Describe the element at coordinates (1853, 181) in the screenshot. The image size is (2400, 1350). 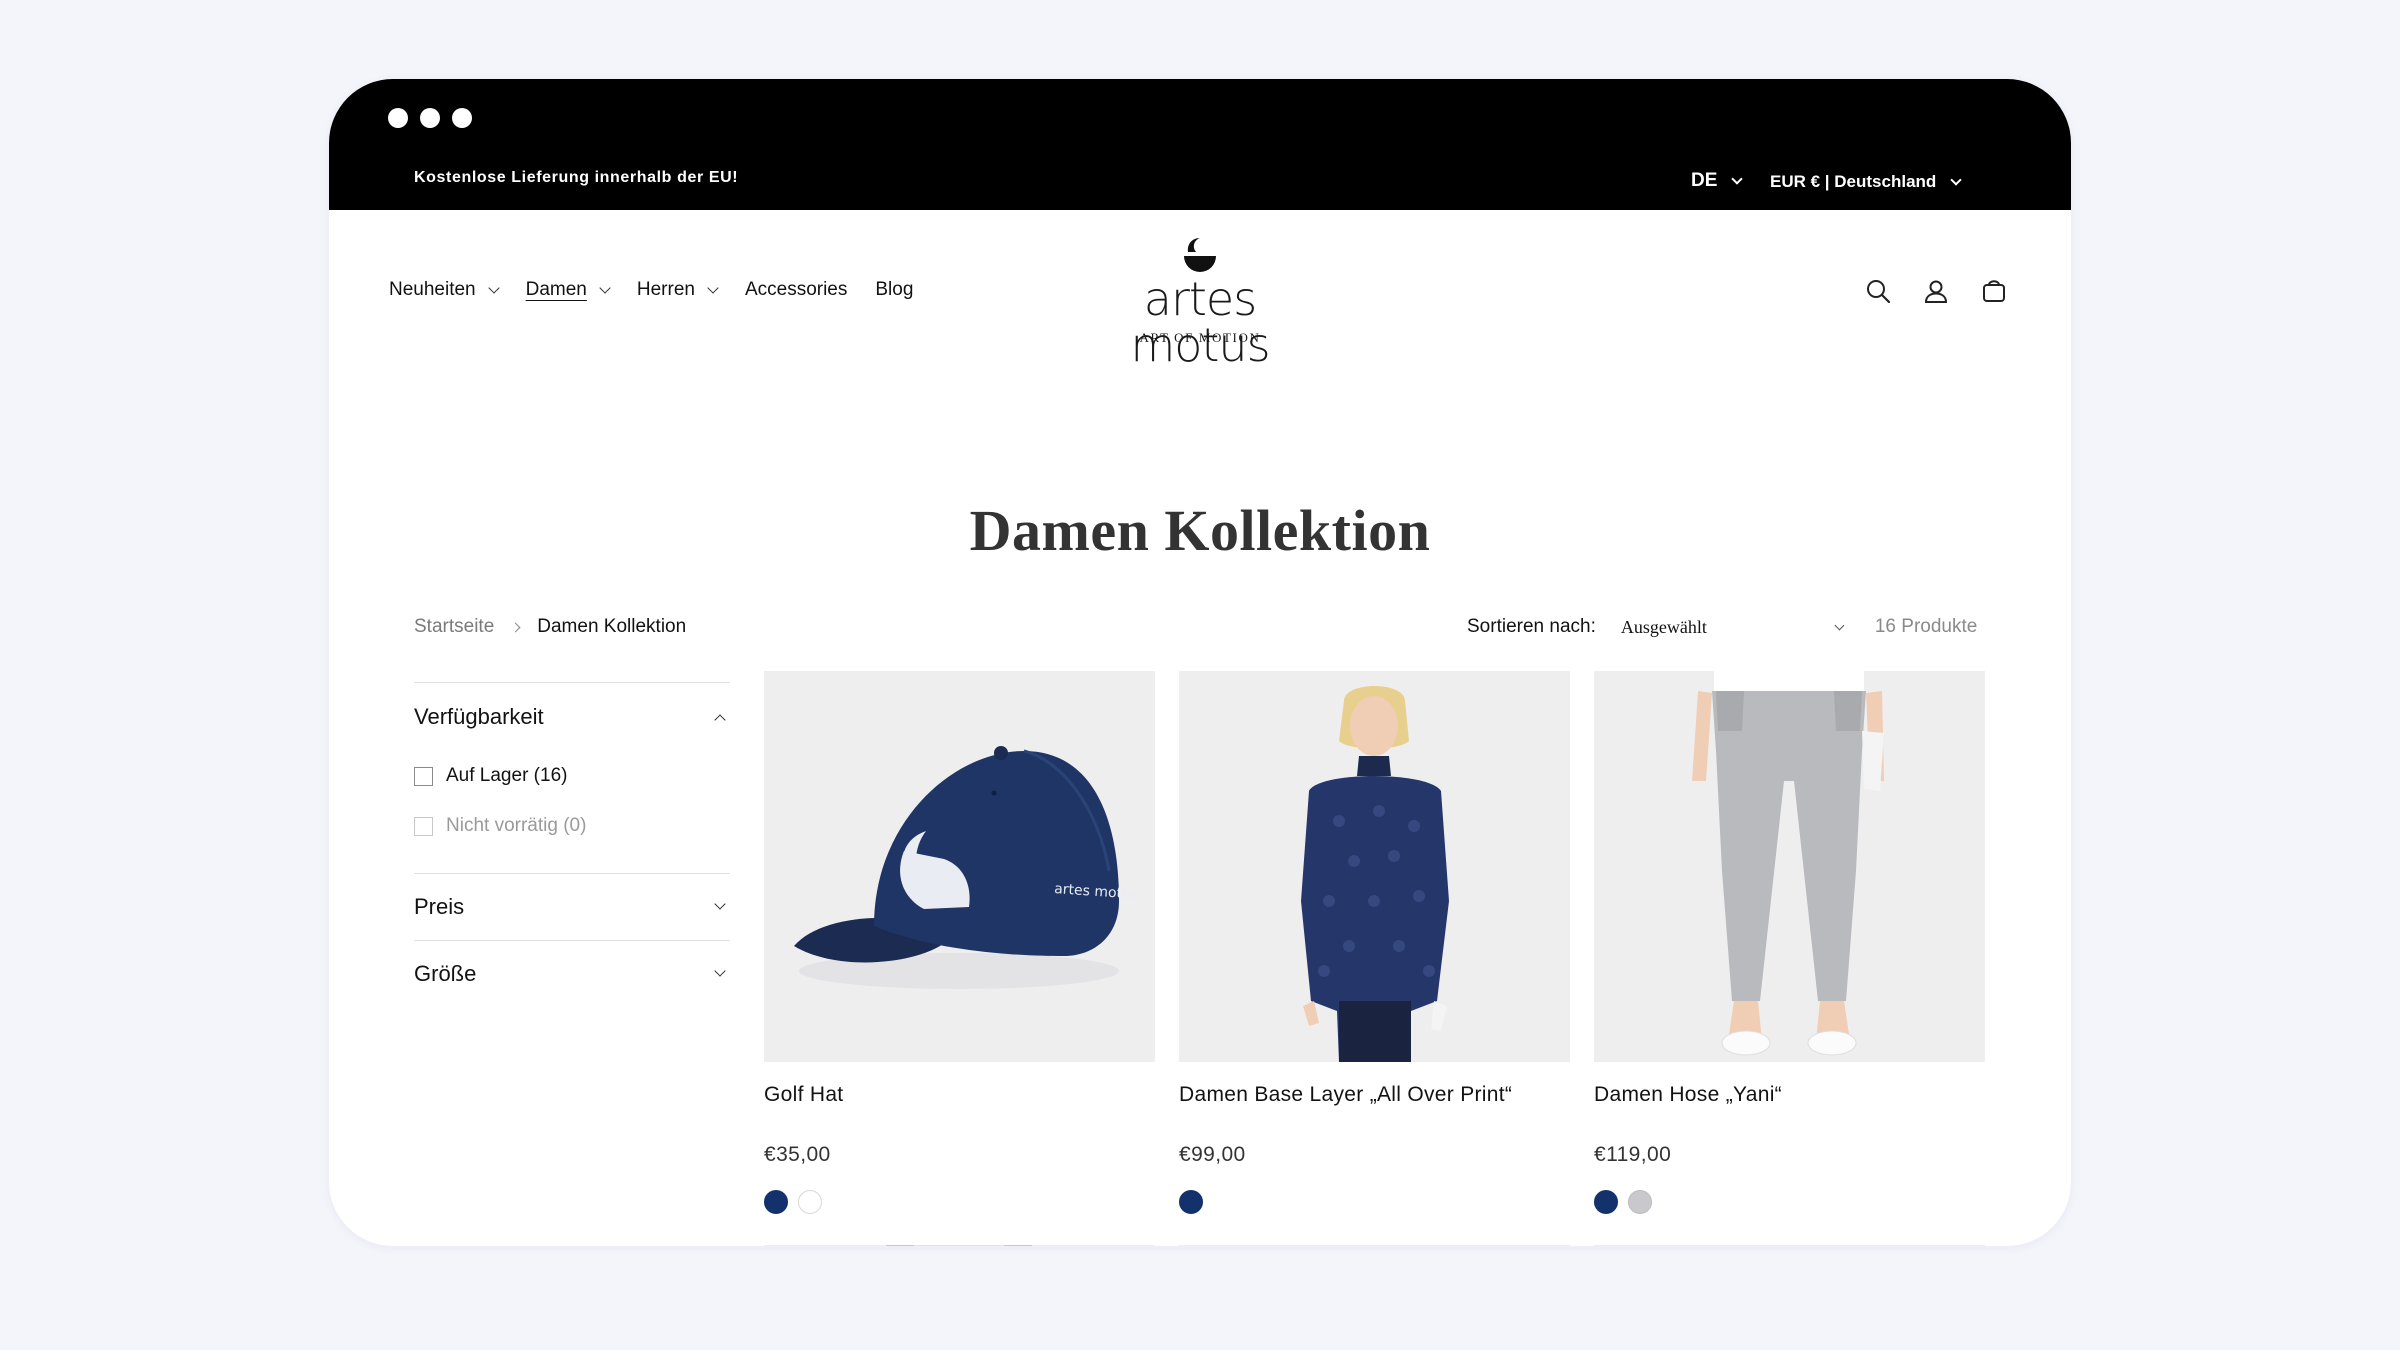
I see `currency-label: EUR € | Deutschland` at that location.